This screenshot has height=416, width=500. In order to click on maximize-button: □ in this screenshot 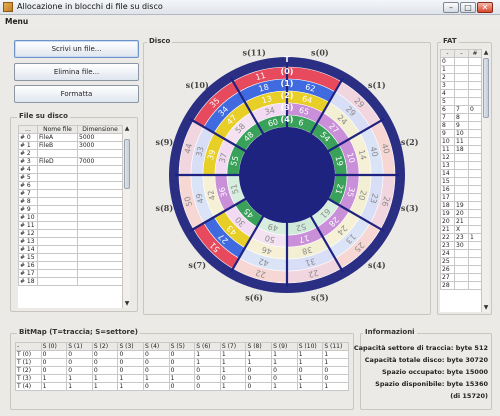, I will do `click(468, 7)`.